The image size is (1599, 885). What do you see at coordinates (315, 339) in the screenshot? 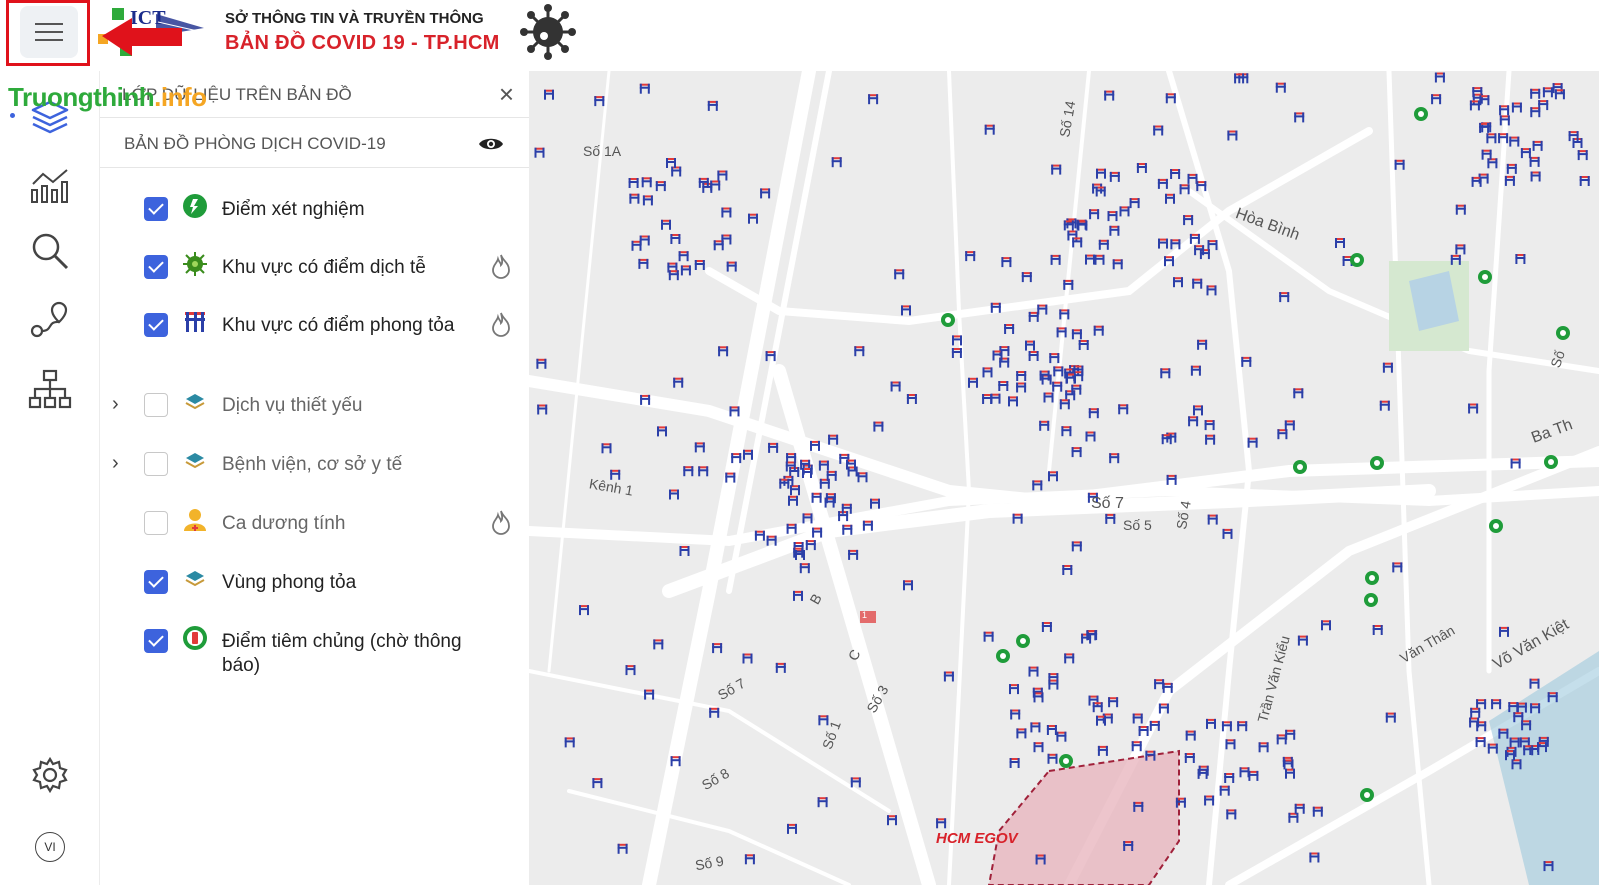
I see `layer-row: Khu vực có điểm phong tỏa` at bounding box center [315, 339].